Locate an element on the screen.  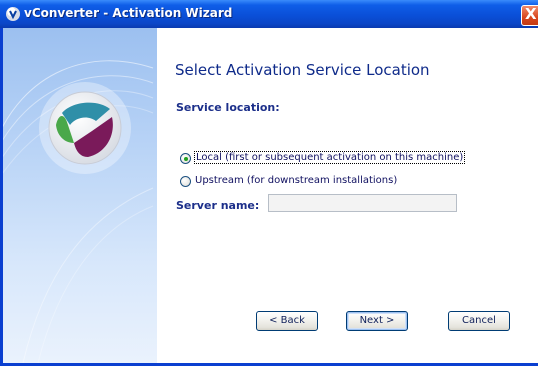
server-name-input is located at coordinates (362, 203).